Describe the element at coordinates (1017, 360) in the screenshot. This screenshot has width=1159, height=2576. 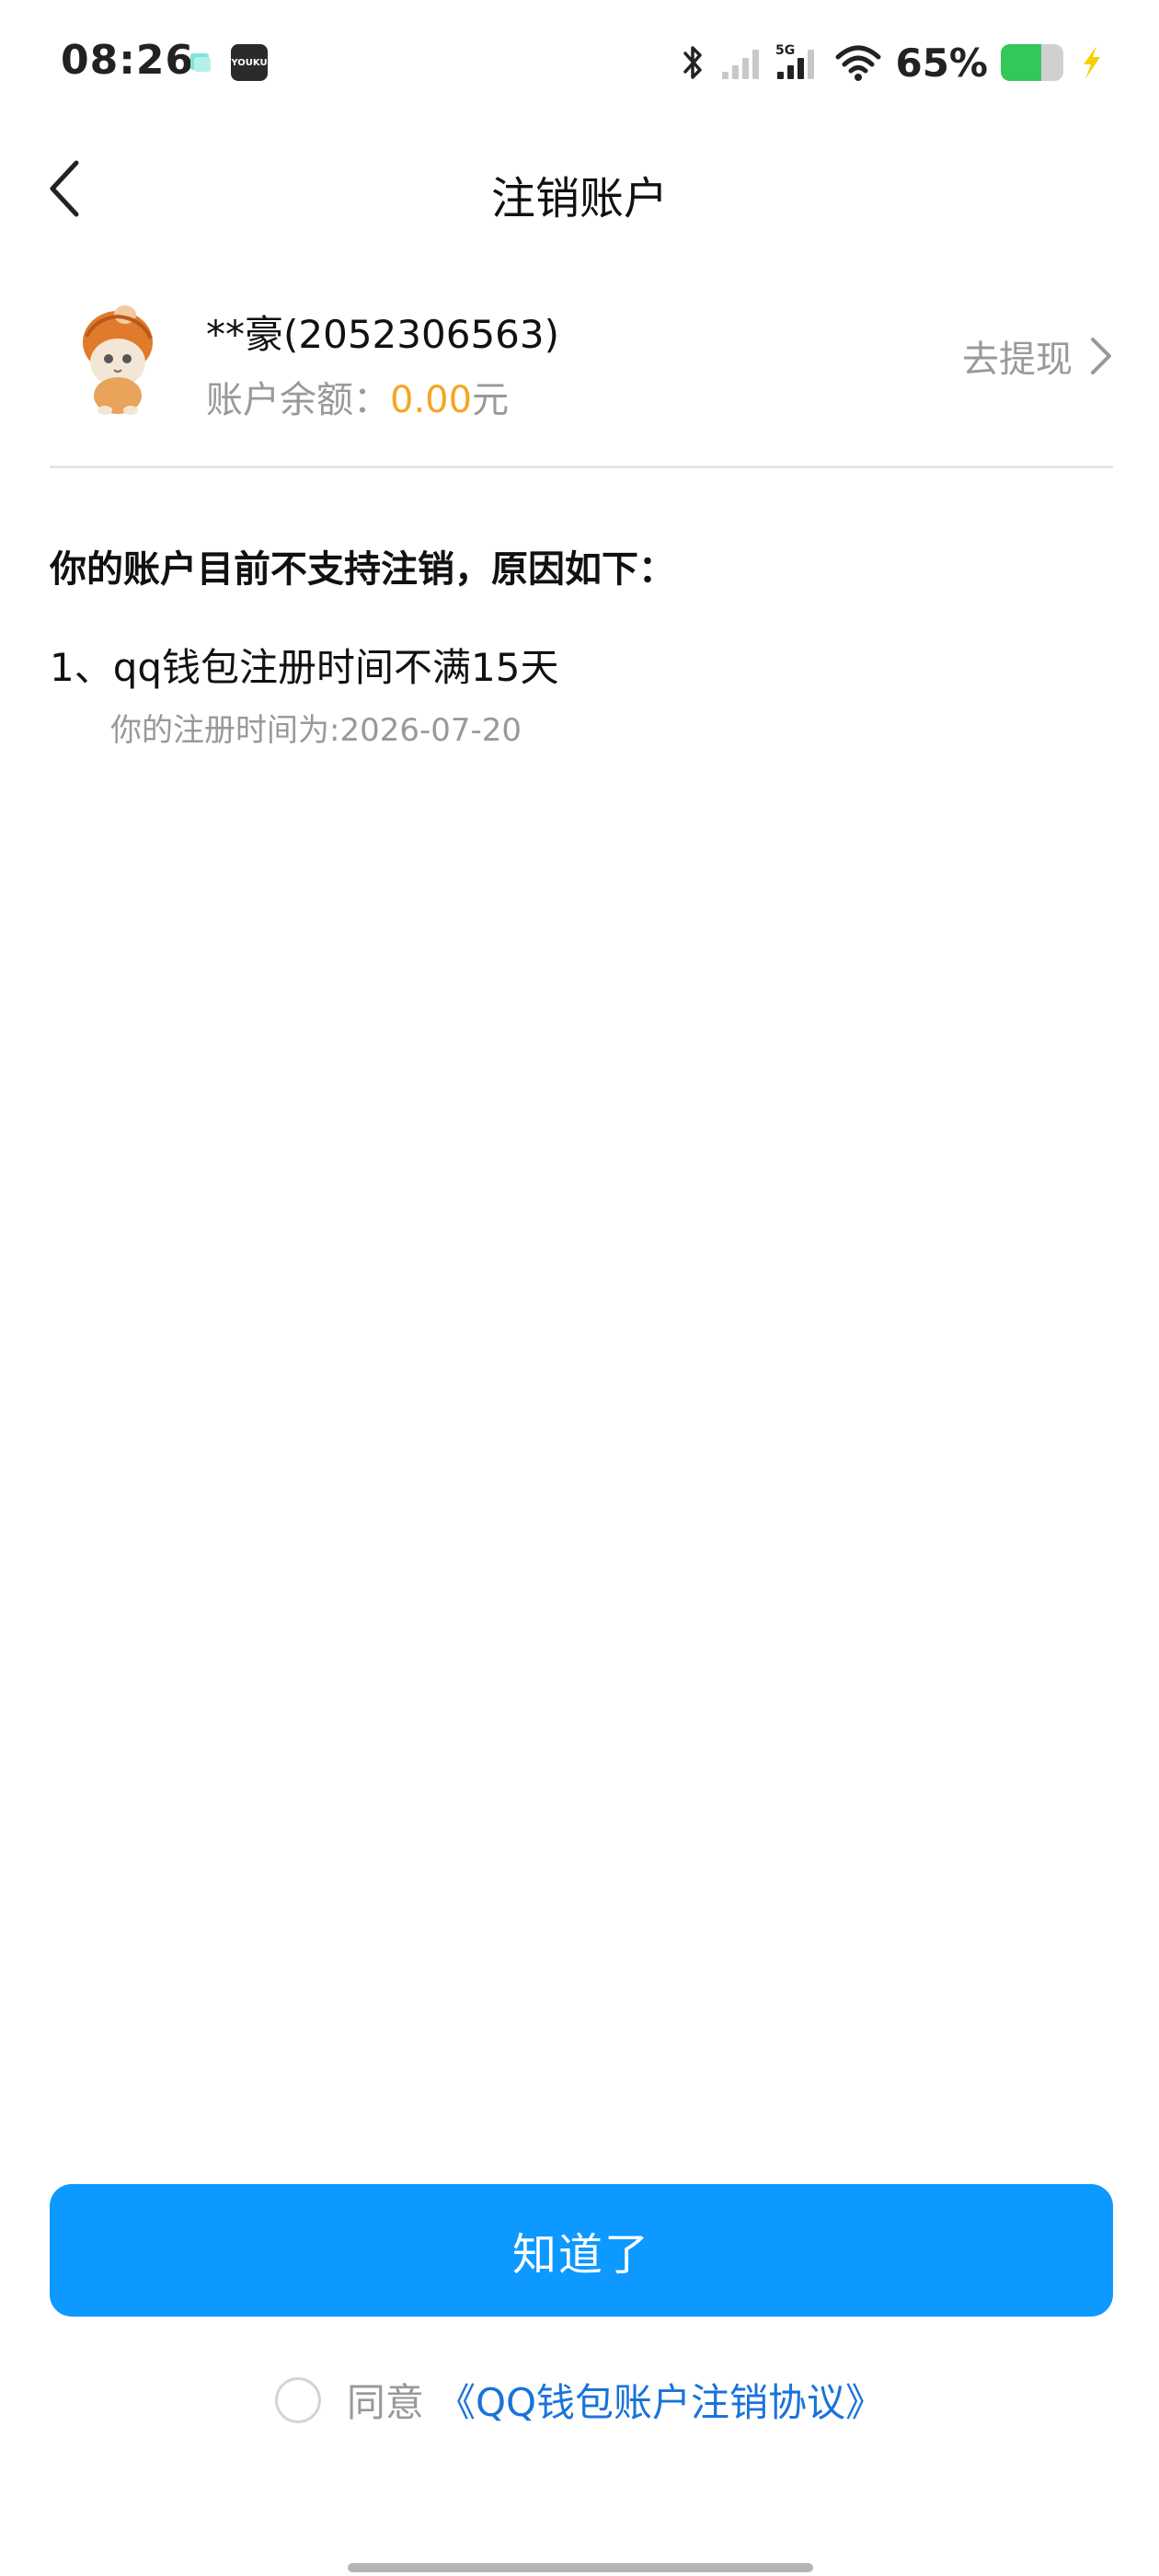
I see `withdraw-label: 去提现` at that location.